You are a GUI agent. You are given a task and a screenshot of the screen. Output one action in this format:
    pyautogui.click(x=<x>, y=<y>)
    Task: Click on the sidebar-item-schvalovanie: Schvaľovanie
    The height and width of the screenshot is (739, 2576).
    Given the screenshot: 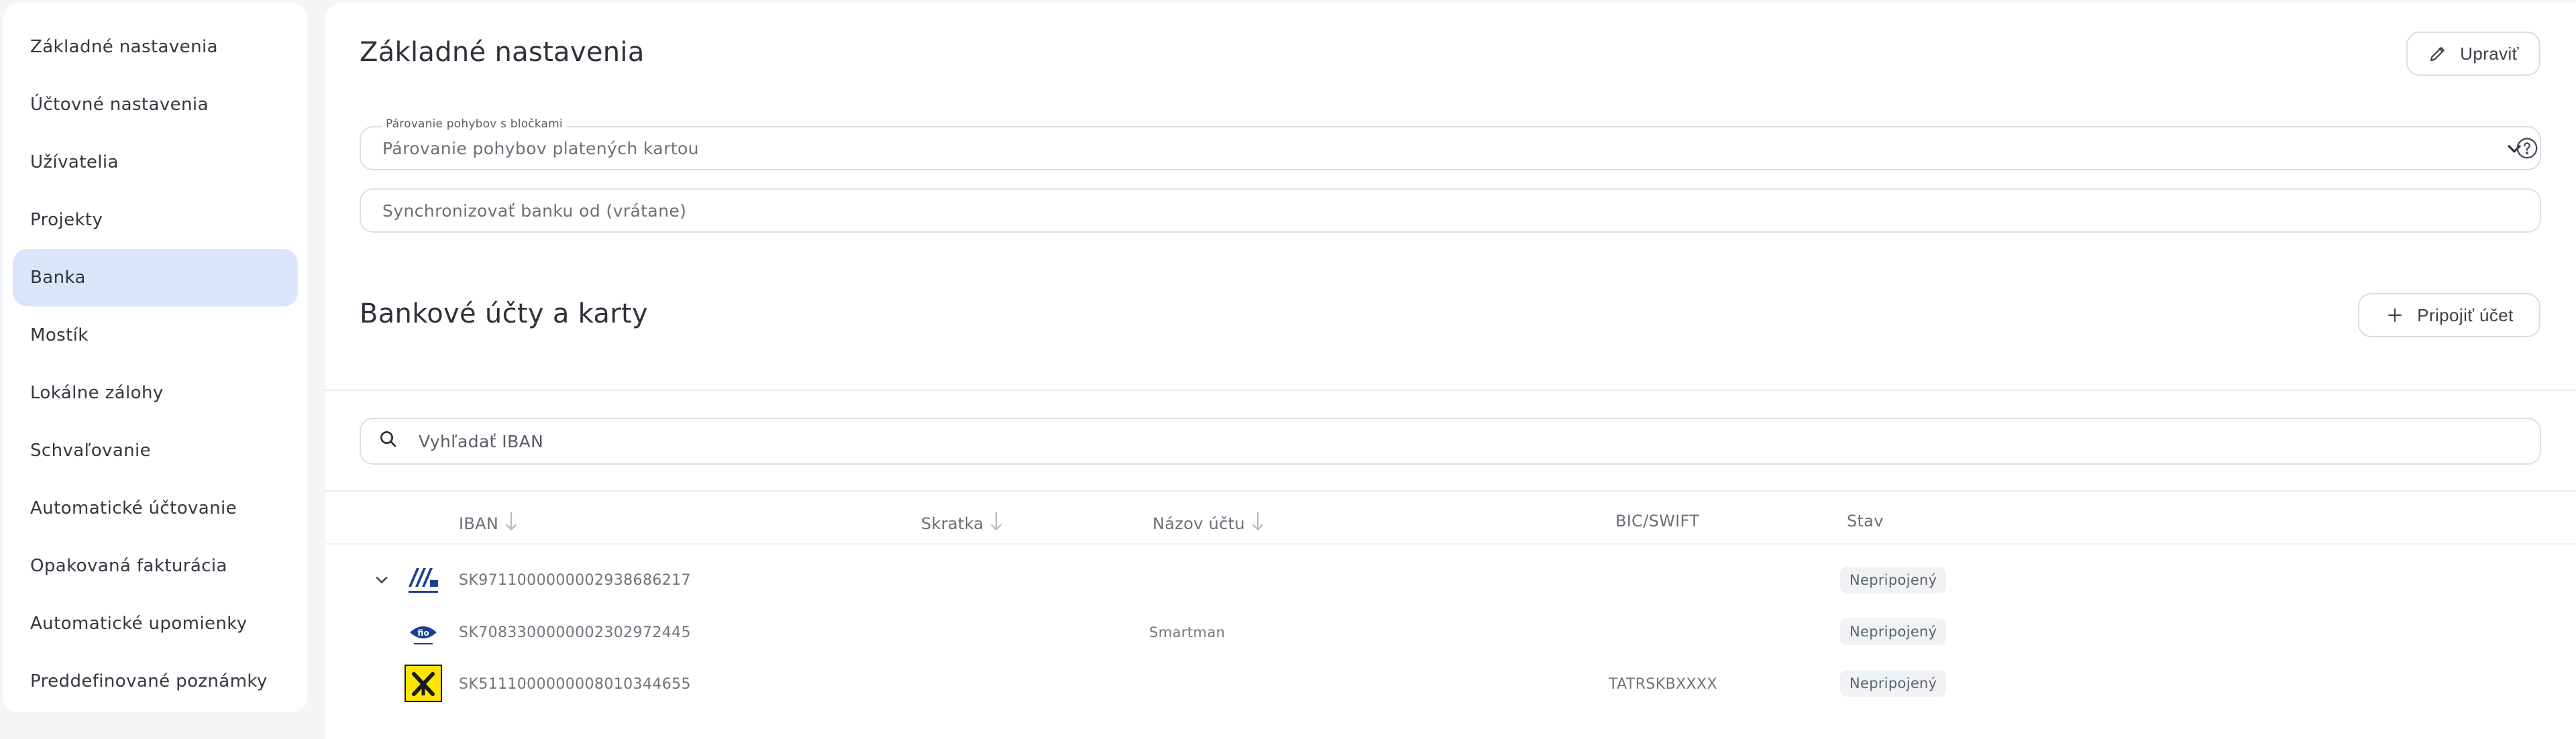 What is the action you would take?
    pyautogui.click(x=155, y=451)
    